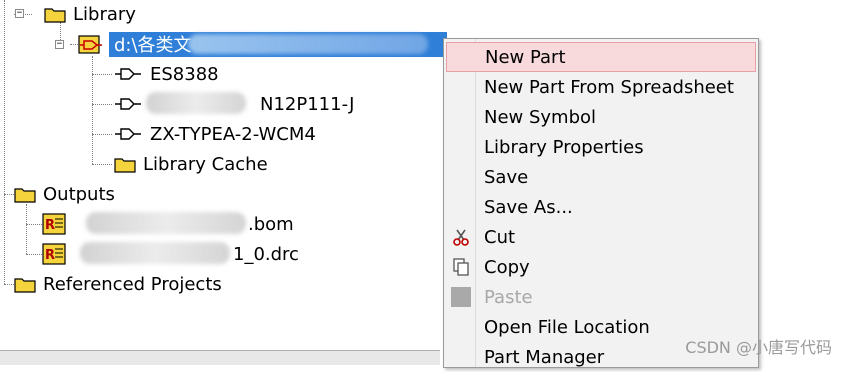 This screenshot has height=372, width=846. What do you see at coordinates (525, 57) in the screenshot?
I see `menu-item-label: New Part` at bounding box center [525, 57].